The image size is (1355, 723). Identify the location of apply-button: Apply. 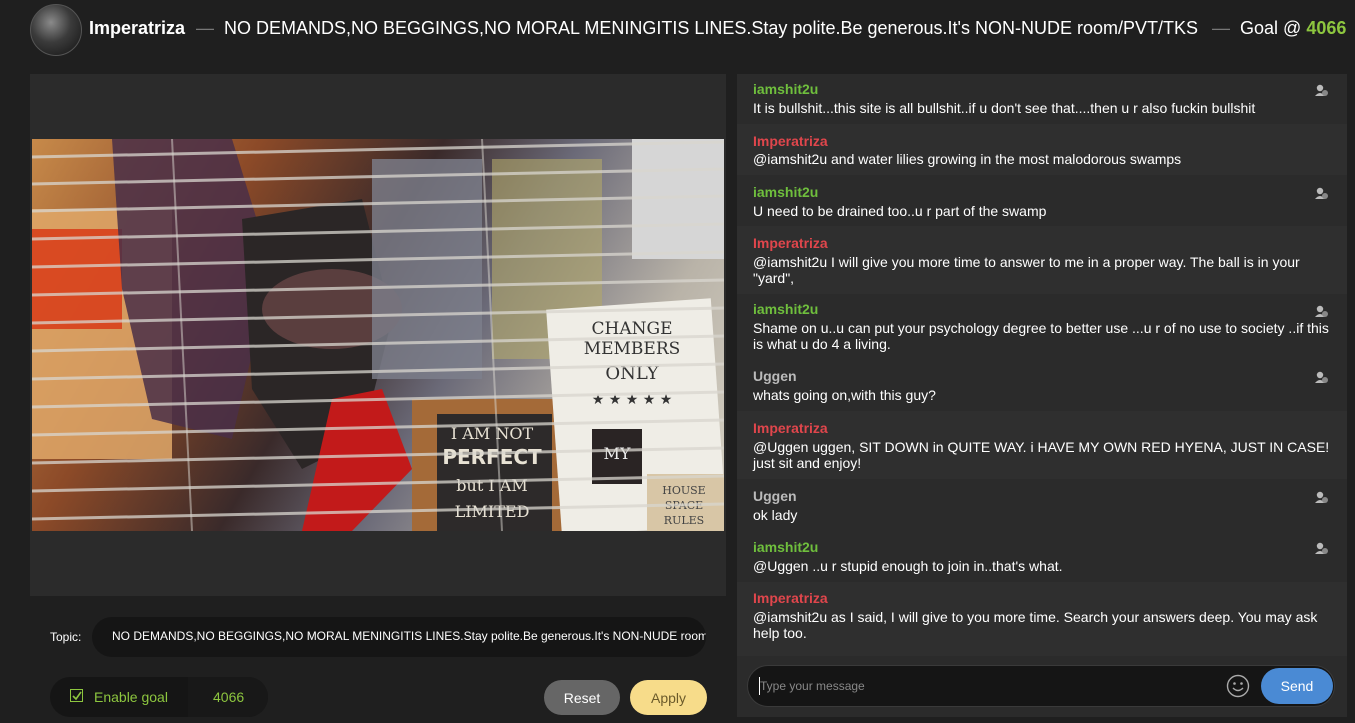
(668, 697).